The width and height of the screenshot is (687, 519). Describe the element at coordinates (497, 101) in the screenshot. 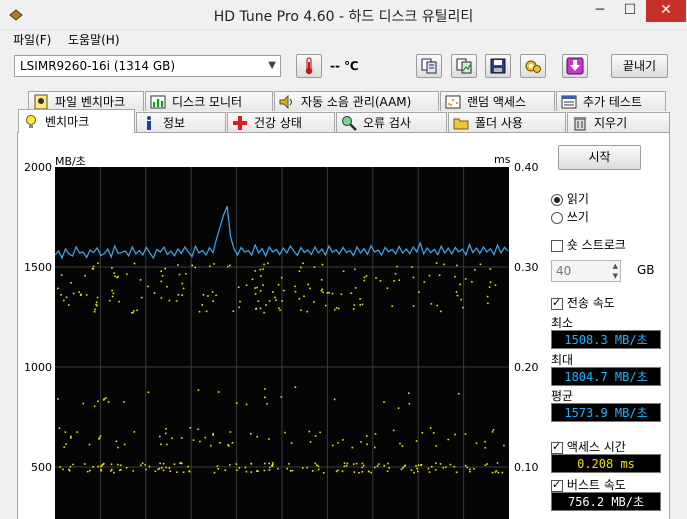

I see `tab-random-access: 랜덤 액세스` at that location.